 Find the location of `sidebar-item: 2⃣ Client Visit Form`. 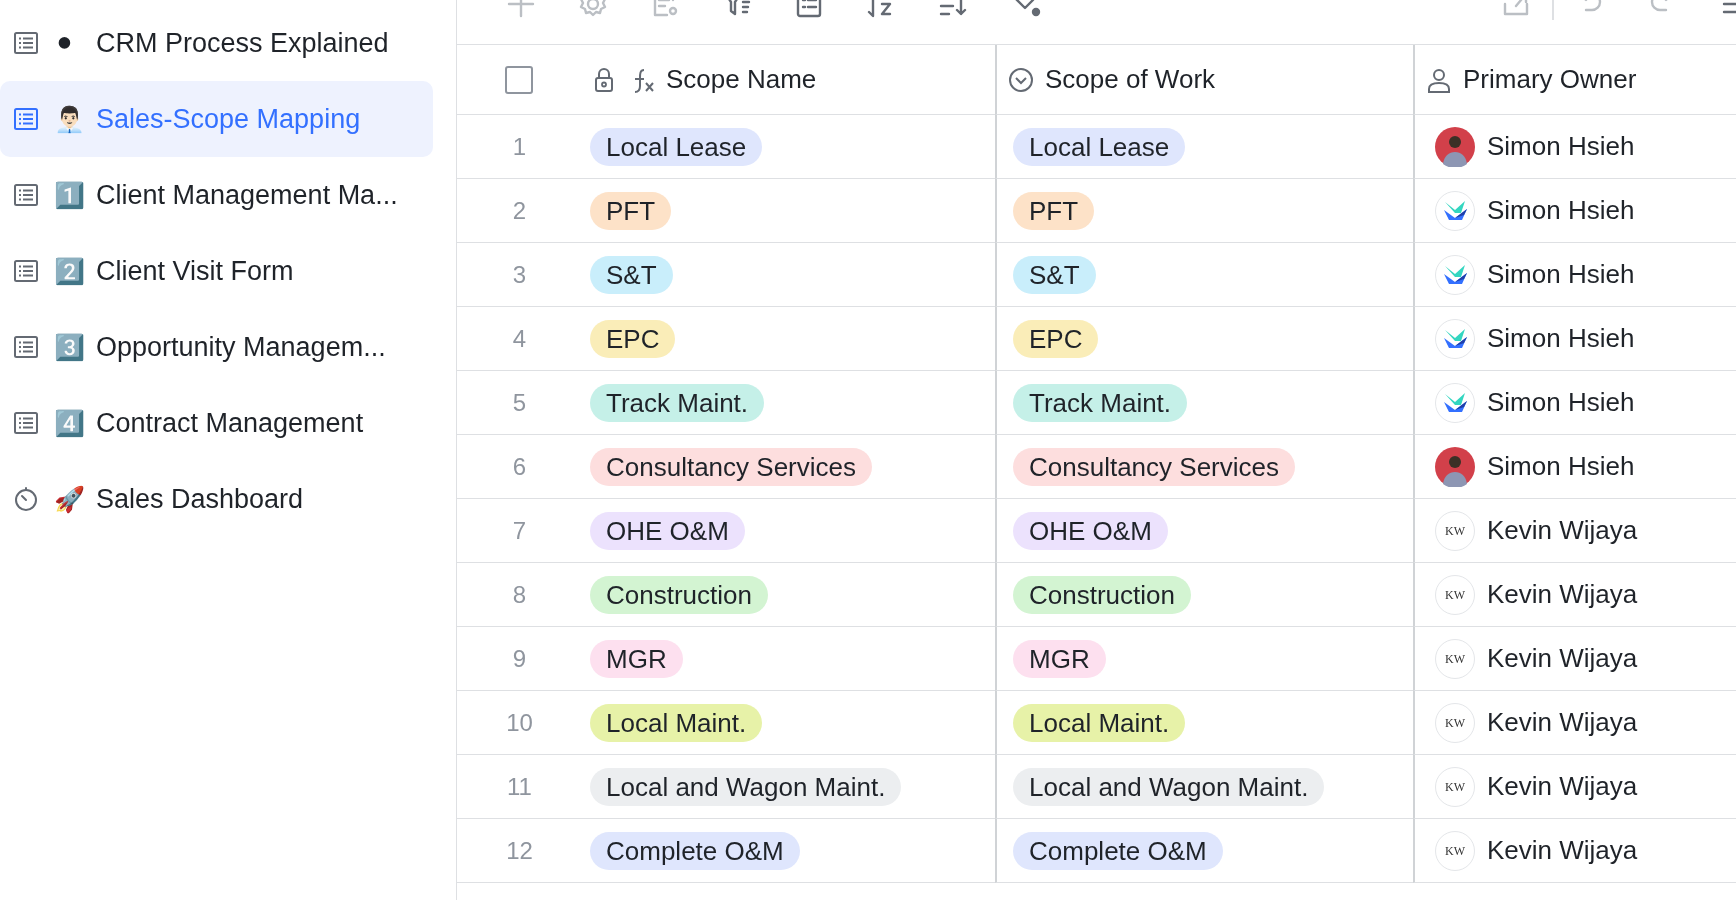

sidebar-item: 2⃣ Client Visit Form is located at coordinates (216, 271).